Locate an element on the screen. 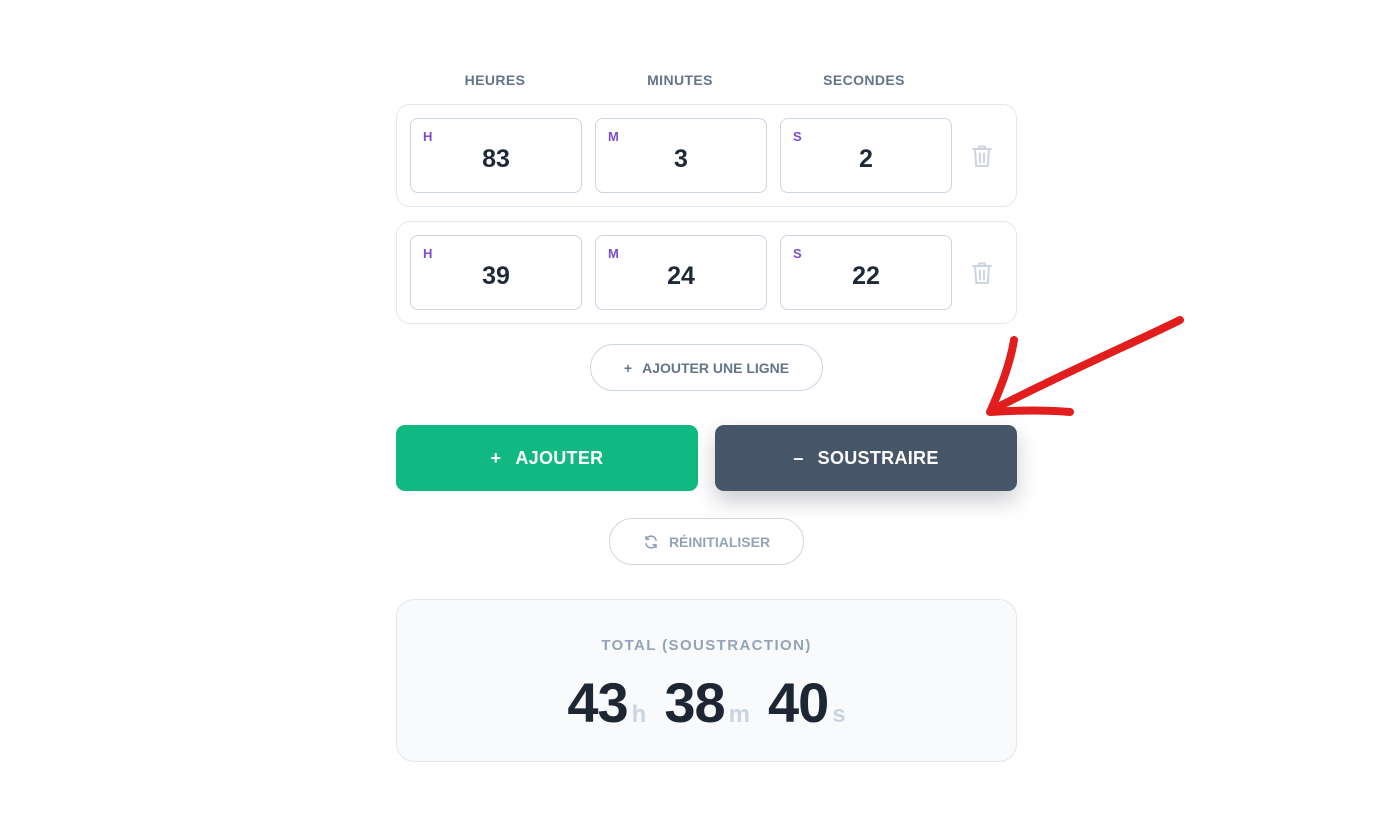 The height and width of the screenshot is (819, 1396). red-arrow-annotation is located at coordinates (1085, 366).